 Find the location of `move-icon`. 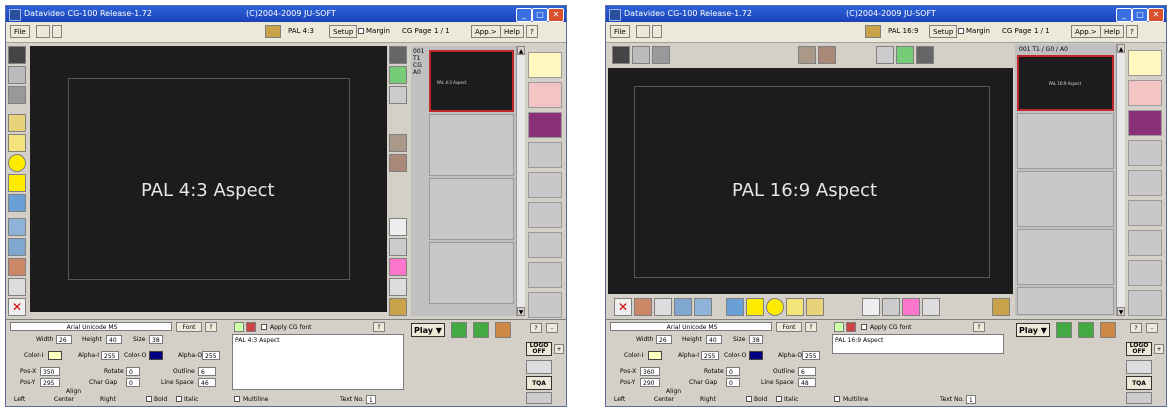

move-icon is located at coordinates (398, 75).